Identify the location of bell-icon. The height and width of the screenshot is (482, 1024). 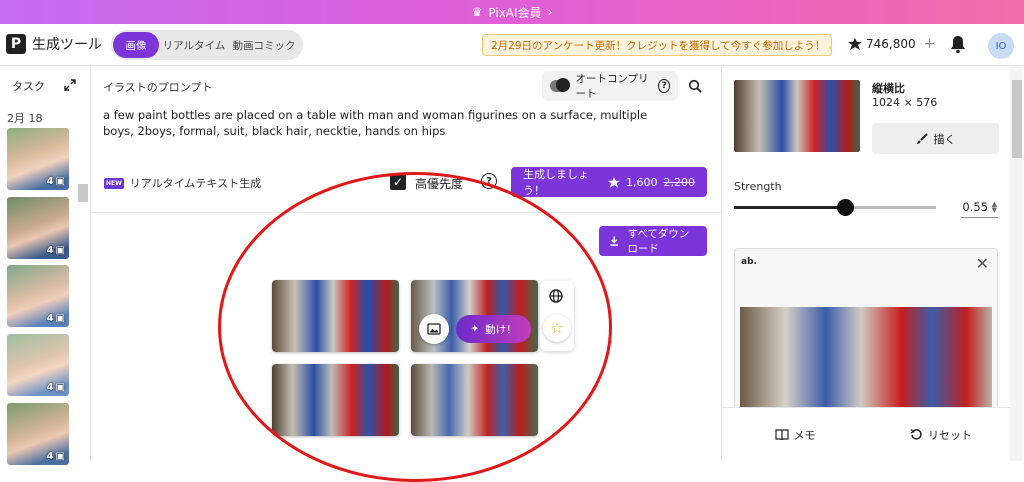
(958, 44).